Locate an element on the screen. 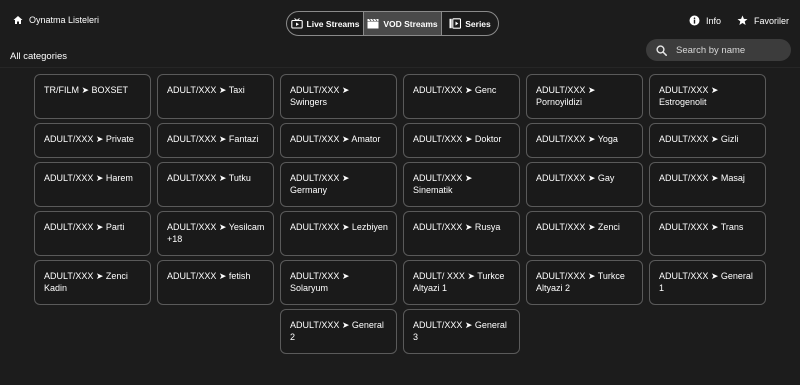  category-card: ADULT/XXX ➤ Lezbiyen is located at coordinates (338, 233).